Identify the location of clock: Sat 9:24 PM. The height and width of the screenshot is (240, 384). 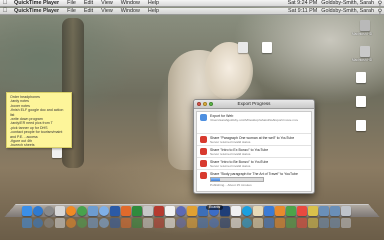
(303, 3).